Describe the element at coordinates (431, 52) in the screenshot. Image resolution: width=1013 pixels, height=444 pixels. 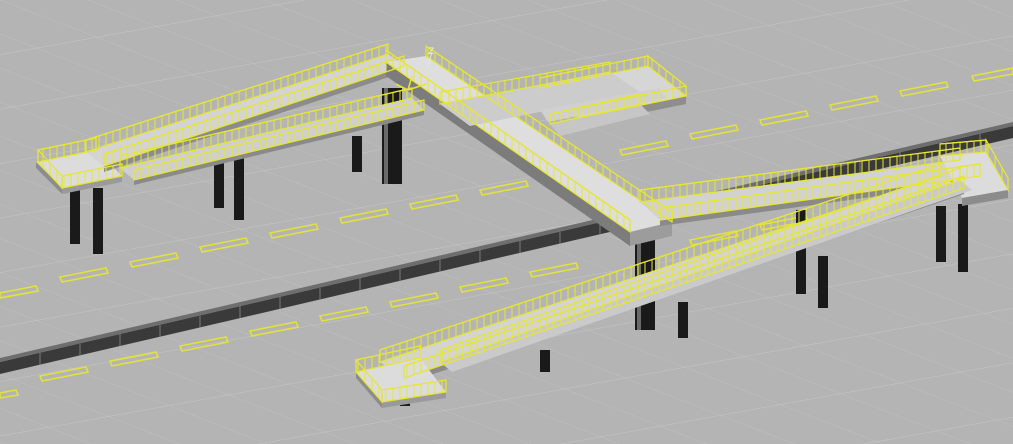
I see `z-axis-label: Z` at that location.